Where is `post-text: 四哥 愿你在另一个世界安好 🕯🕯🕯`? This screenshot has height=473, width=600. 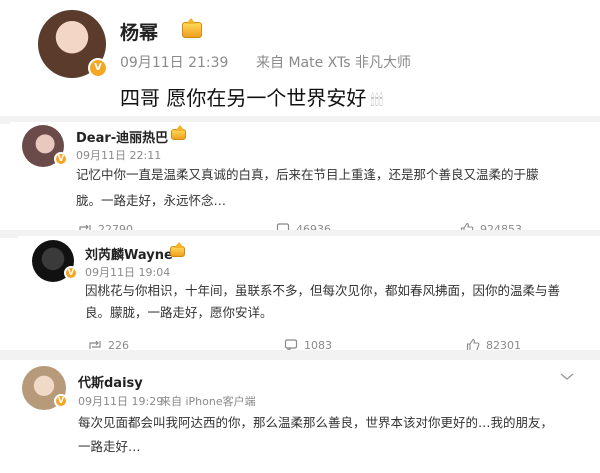 post-text: 四哥 愿你在另一个世界安好 🕯🕯🕯 is located at coordinates (251, 96).